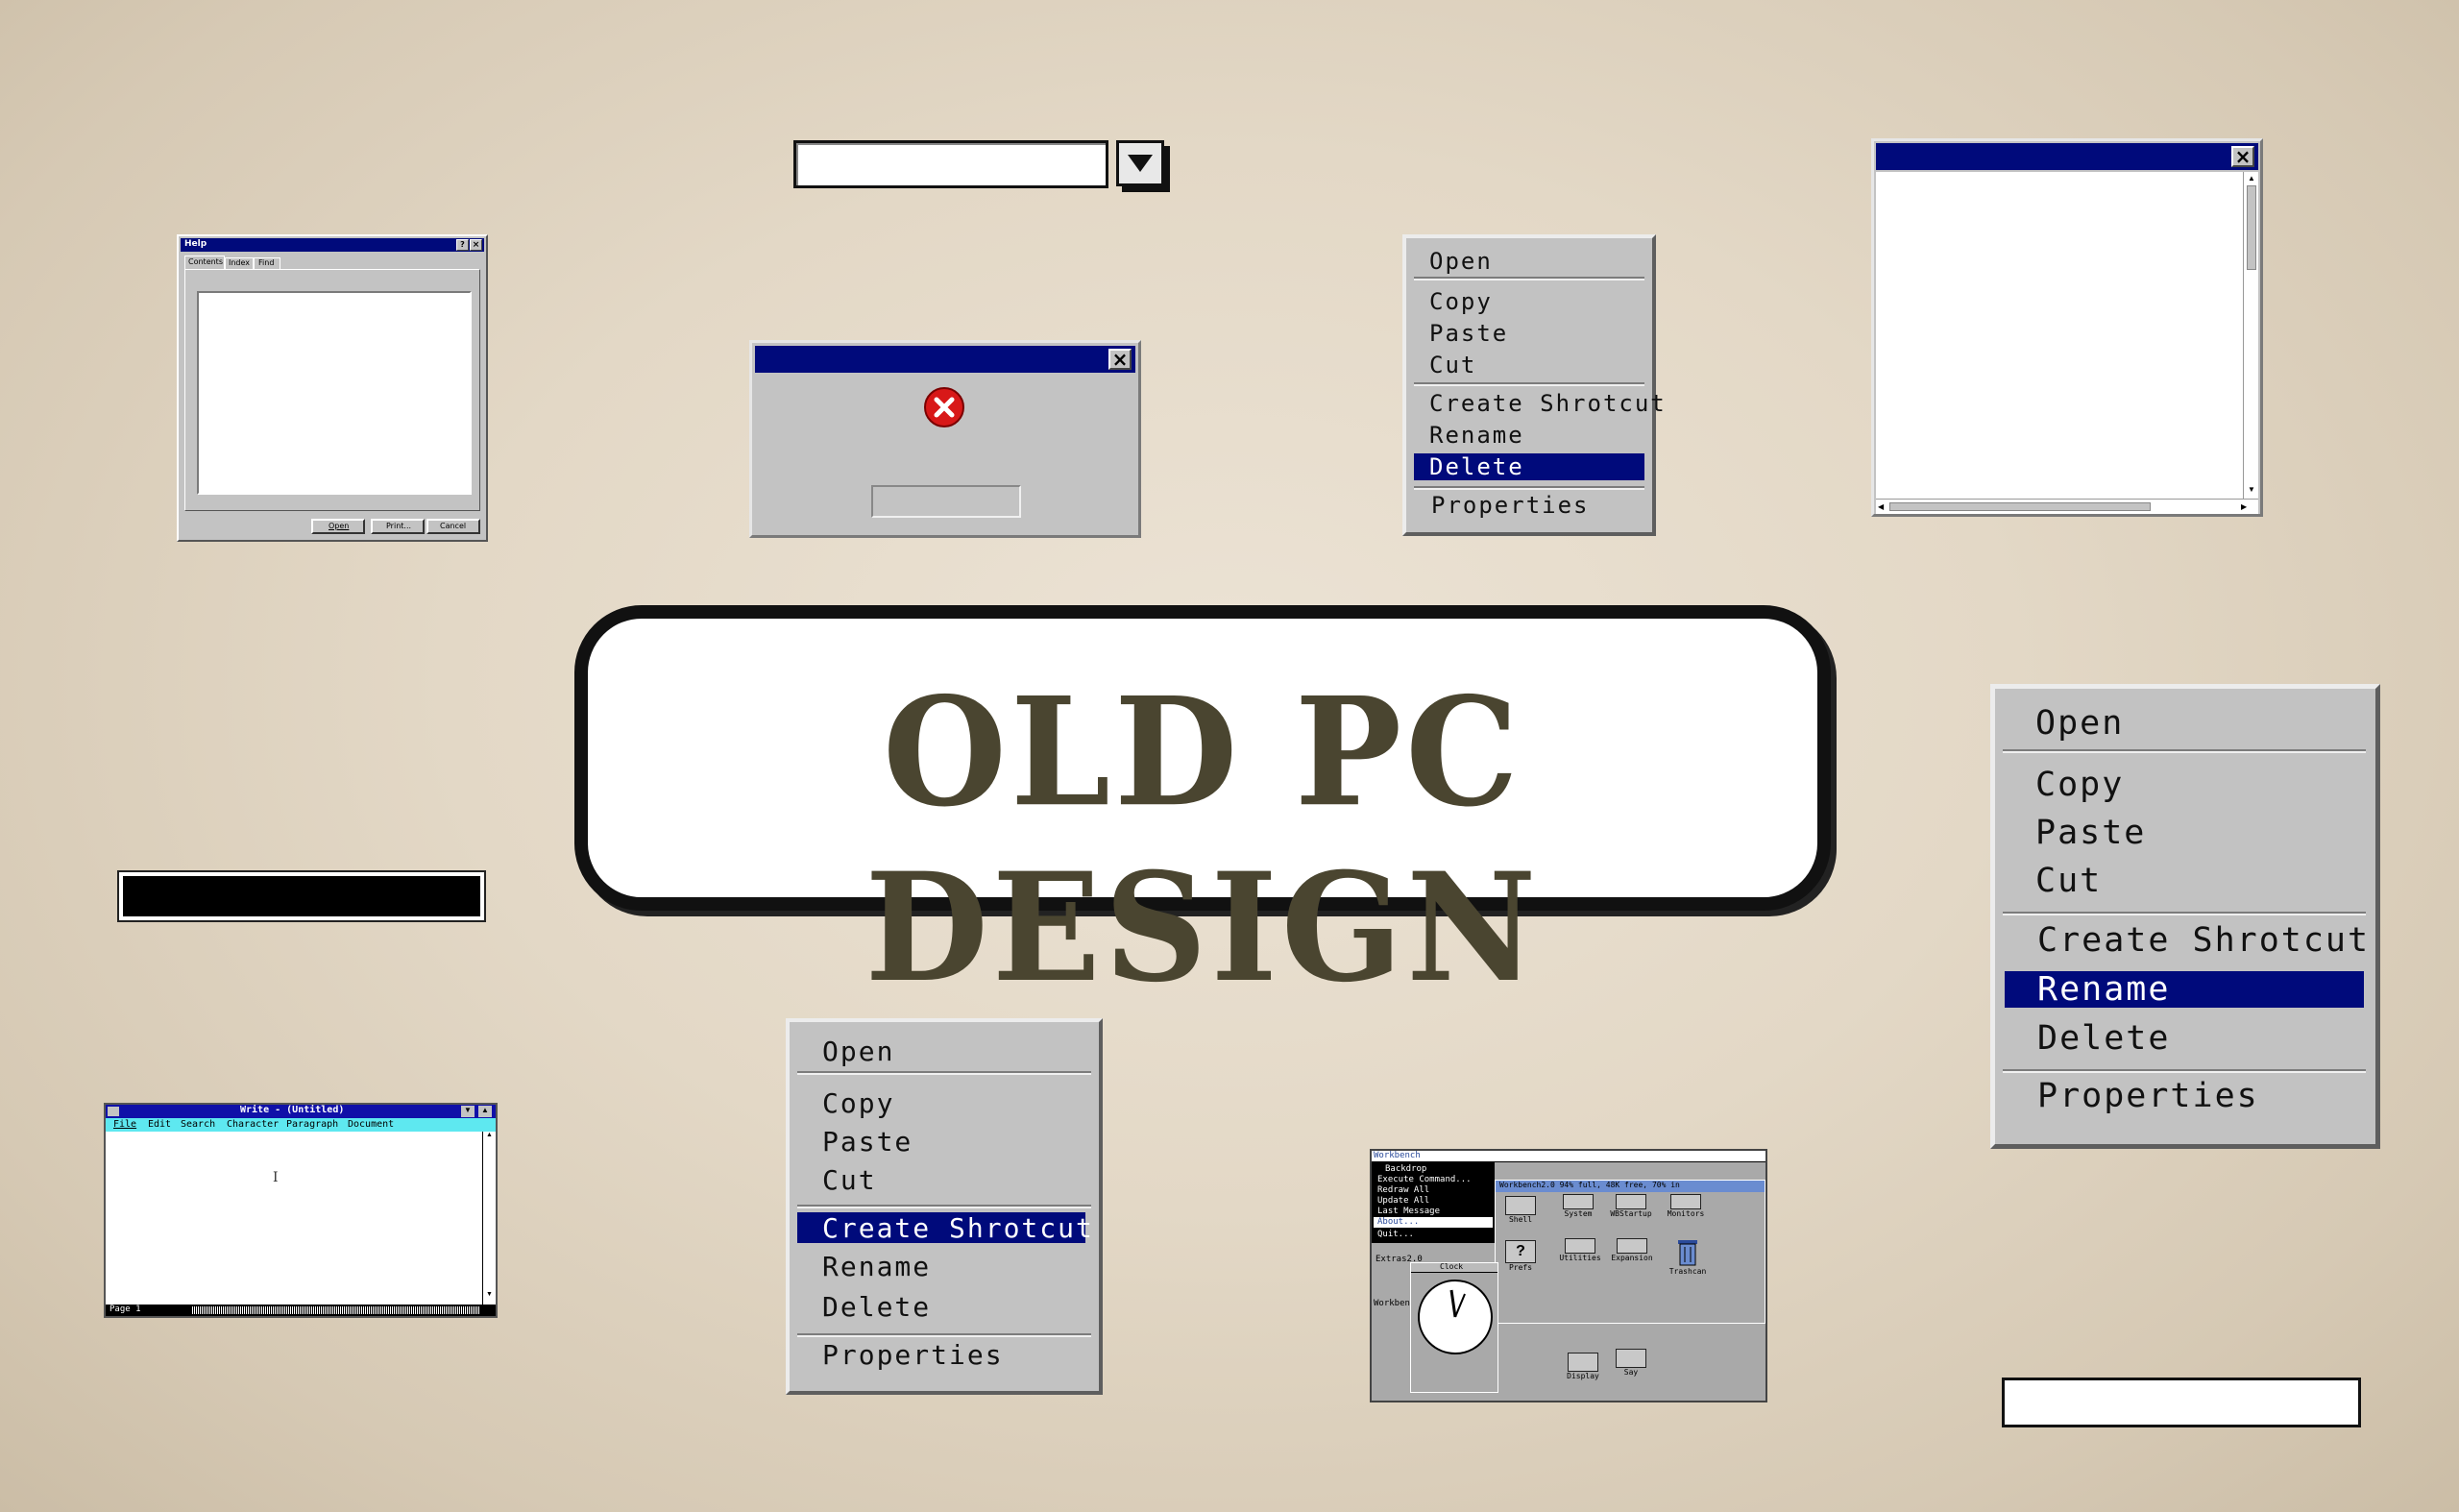 This screenshot has width=2459, height=1512. What do you see at coordinates (1529, 466) in the screenshot?
I see `menu-item-delete-selected: Delete` at bounding box center [1529, 466].